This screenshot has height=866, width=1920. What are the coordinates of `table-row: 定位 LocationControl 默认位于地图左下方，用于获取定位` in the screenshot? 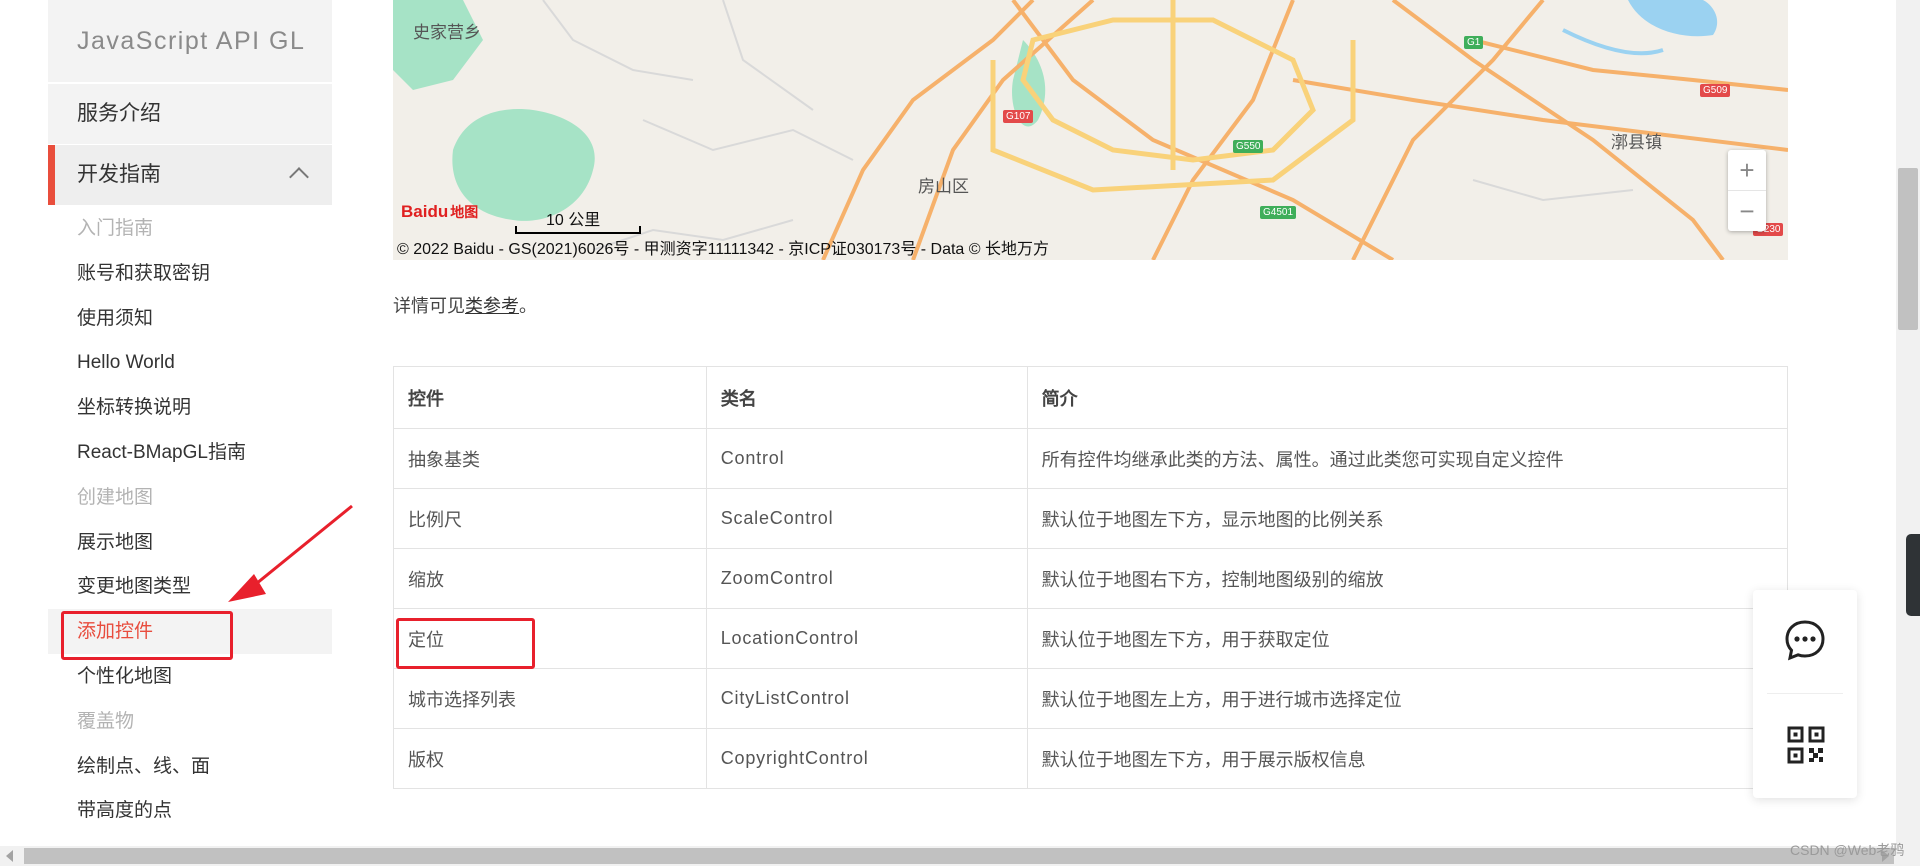 It's located at (1091, 638).